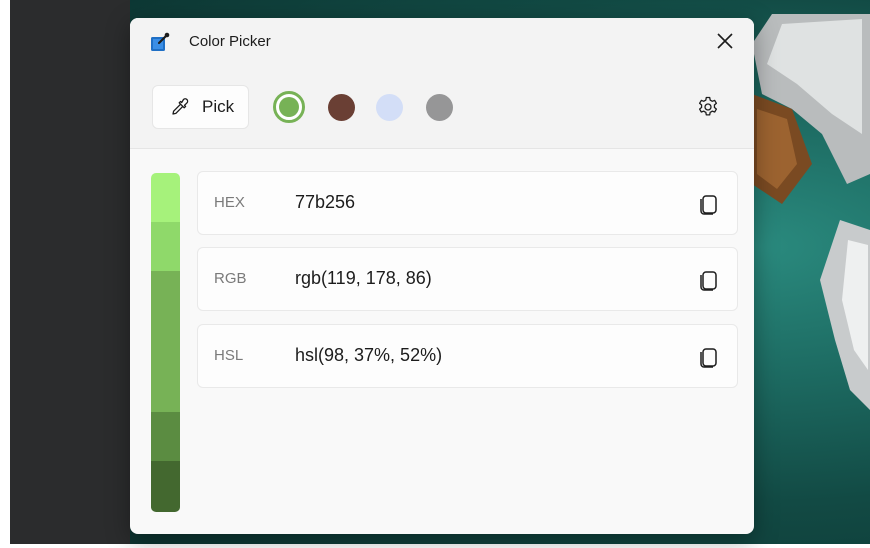 The image size is (870, 548). Describe the element at coordinates (165, 306) in the screenshot. I see `shade-base` at that location.